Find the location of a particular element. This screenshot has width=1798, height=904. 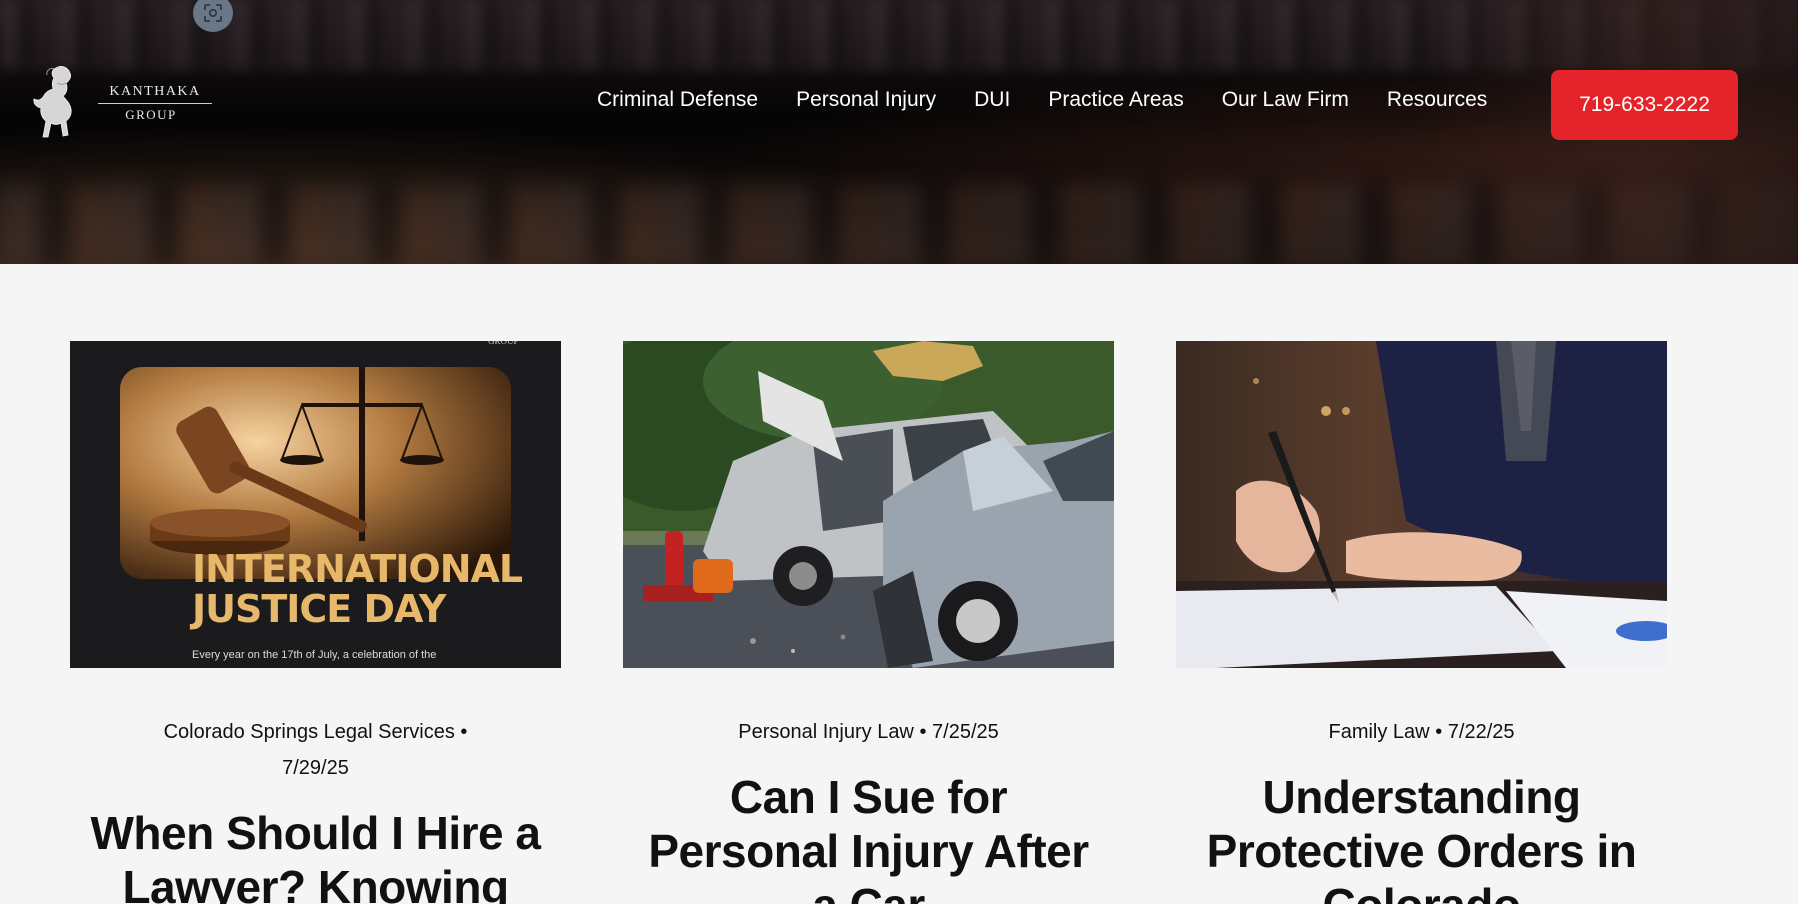

nav-dui: DUI is located at coordinates (992, 100).